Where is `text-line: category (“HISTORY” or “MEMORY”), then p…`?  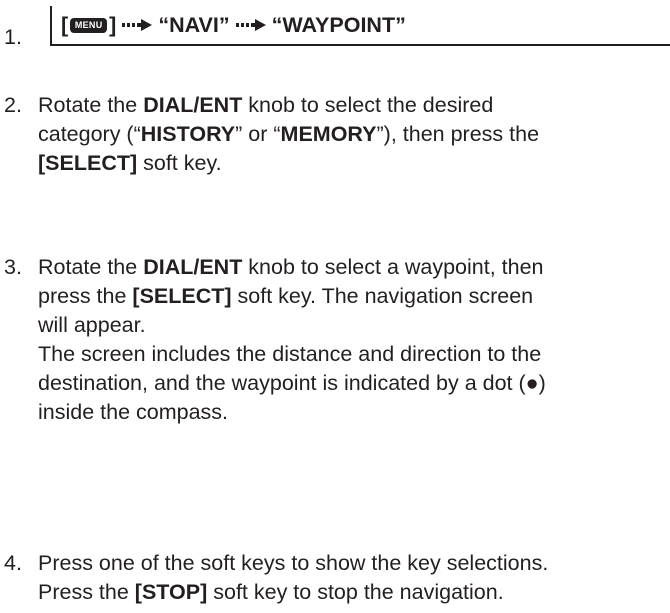
text-line: category (“HISTORY” or “MEMORY”), then p… is located at coordinates (289, 134).